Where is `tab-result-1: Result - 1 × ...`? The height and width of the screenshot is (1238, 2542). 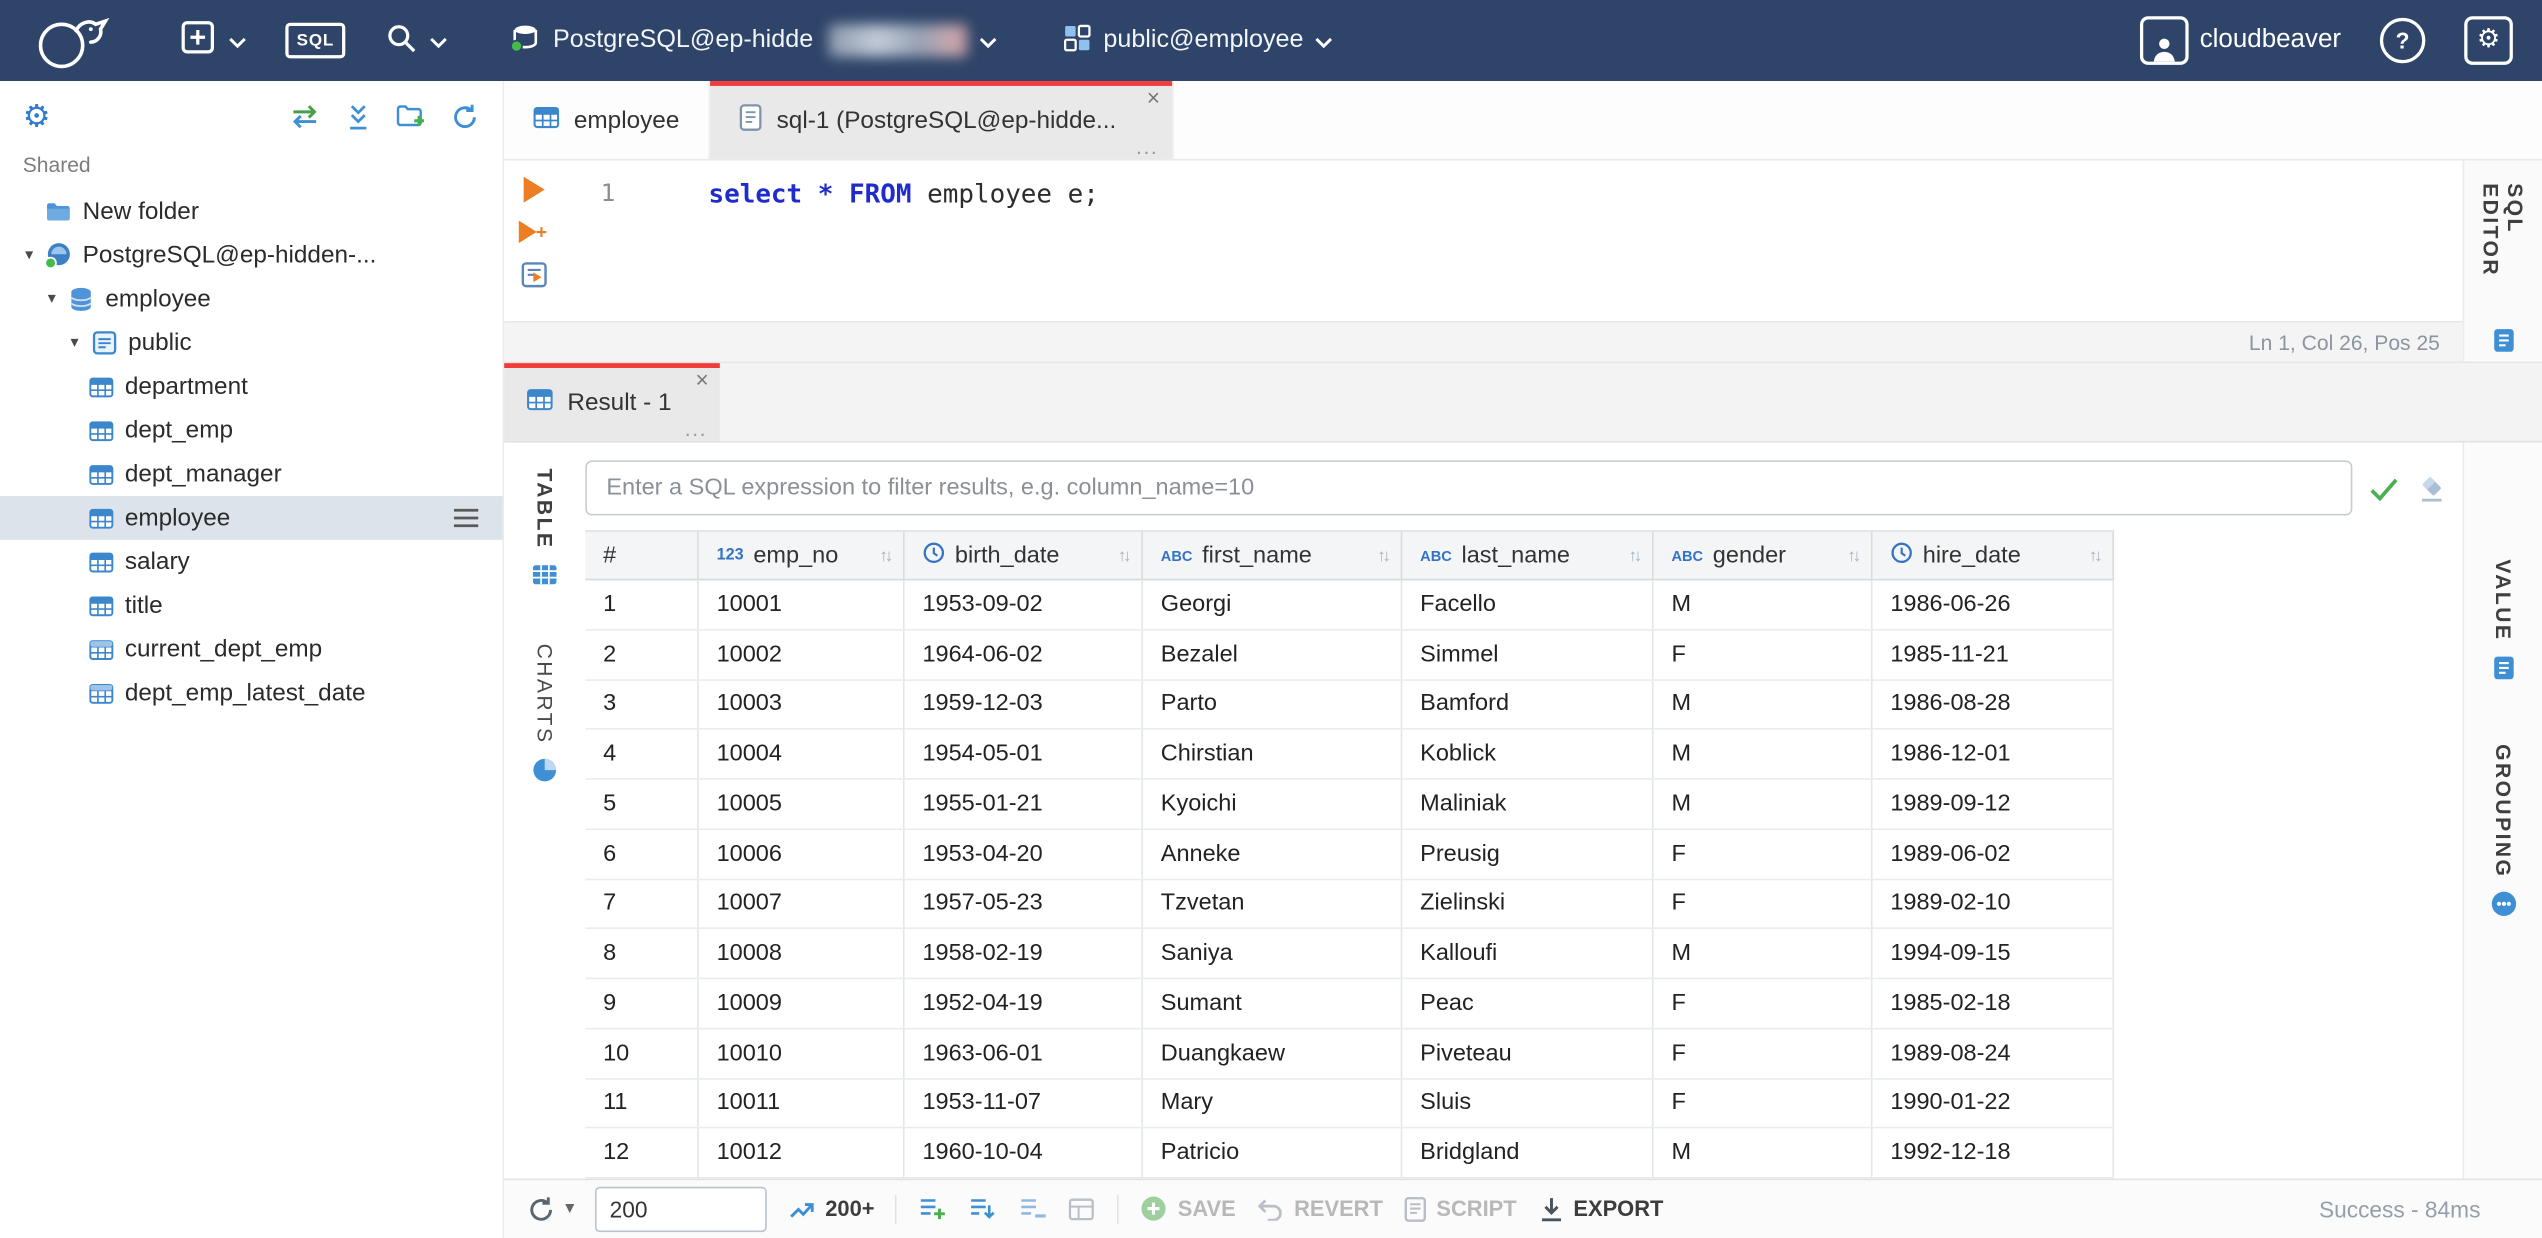
tab-result-1: Result - 1 × ... is located at coordinates (612, 402).